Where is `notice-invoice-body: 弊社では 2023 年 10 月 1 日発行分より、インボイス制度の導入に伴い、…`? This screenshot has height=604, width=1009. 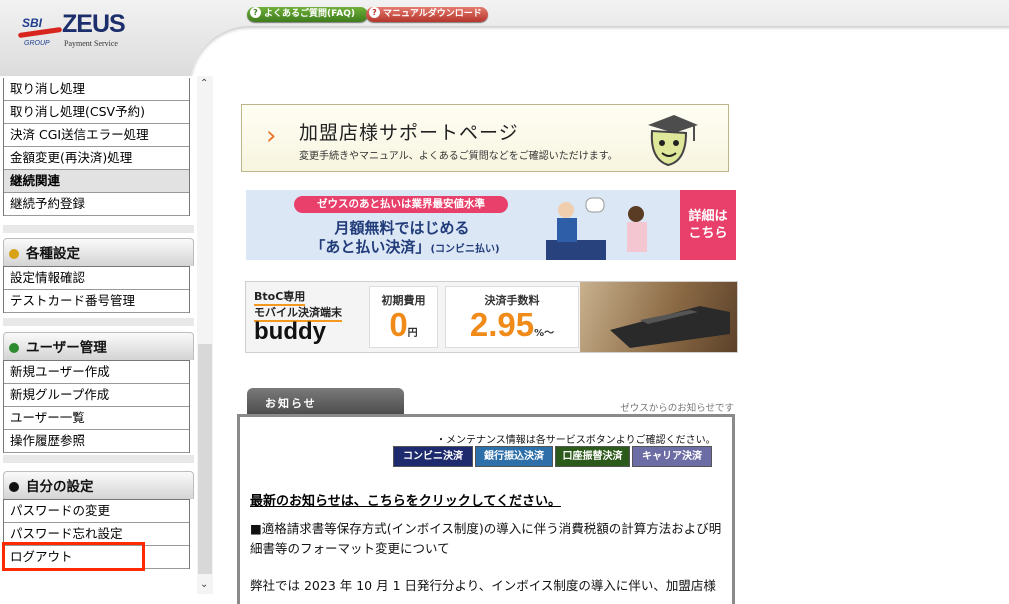 notice-invoice-body: 弊社では 2023 年 10 月 1 日発行分より、インボイス制度の導入に伴い、… is located at coordinates (483, 585).